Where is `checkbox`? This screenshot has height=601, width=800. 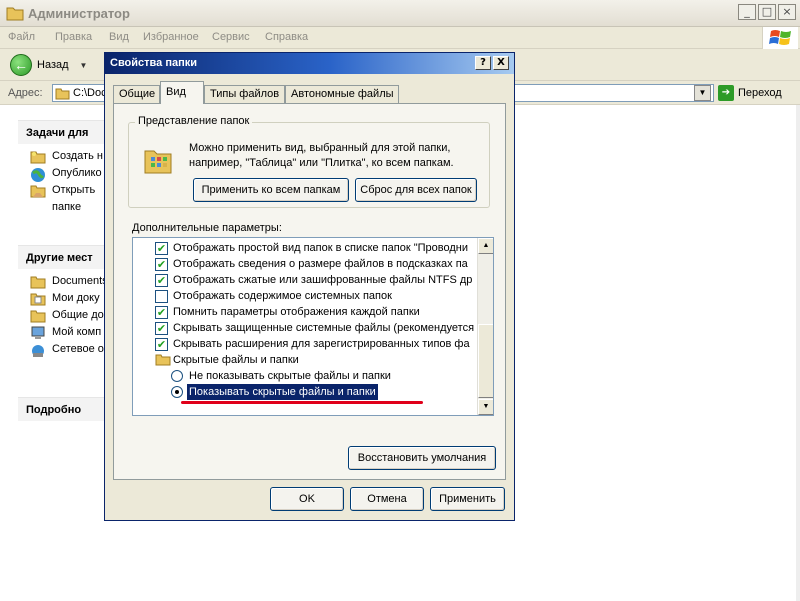 checkbox is located at coordinates (161, 296).